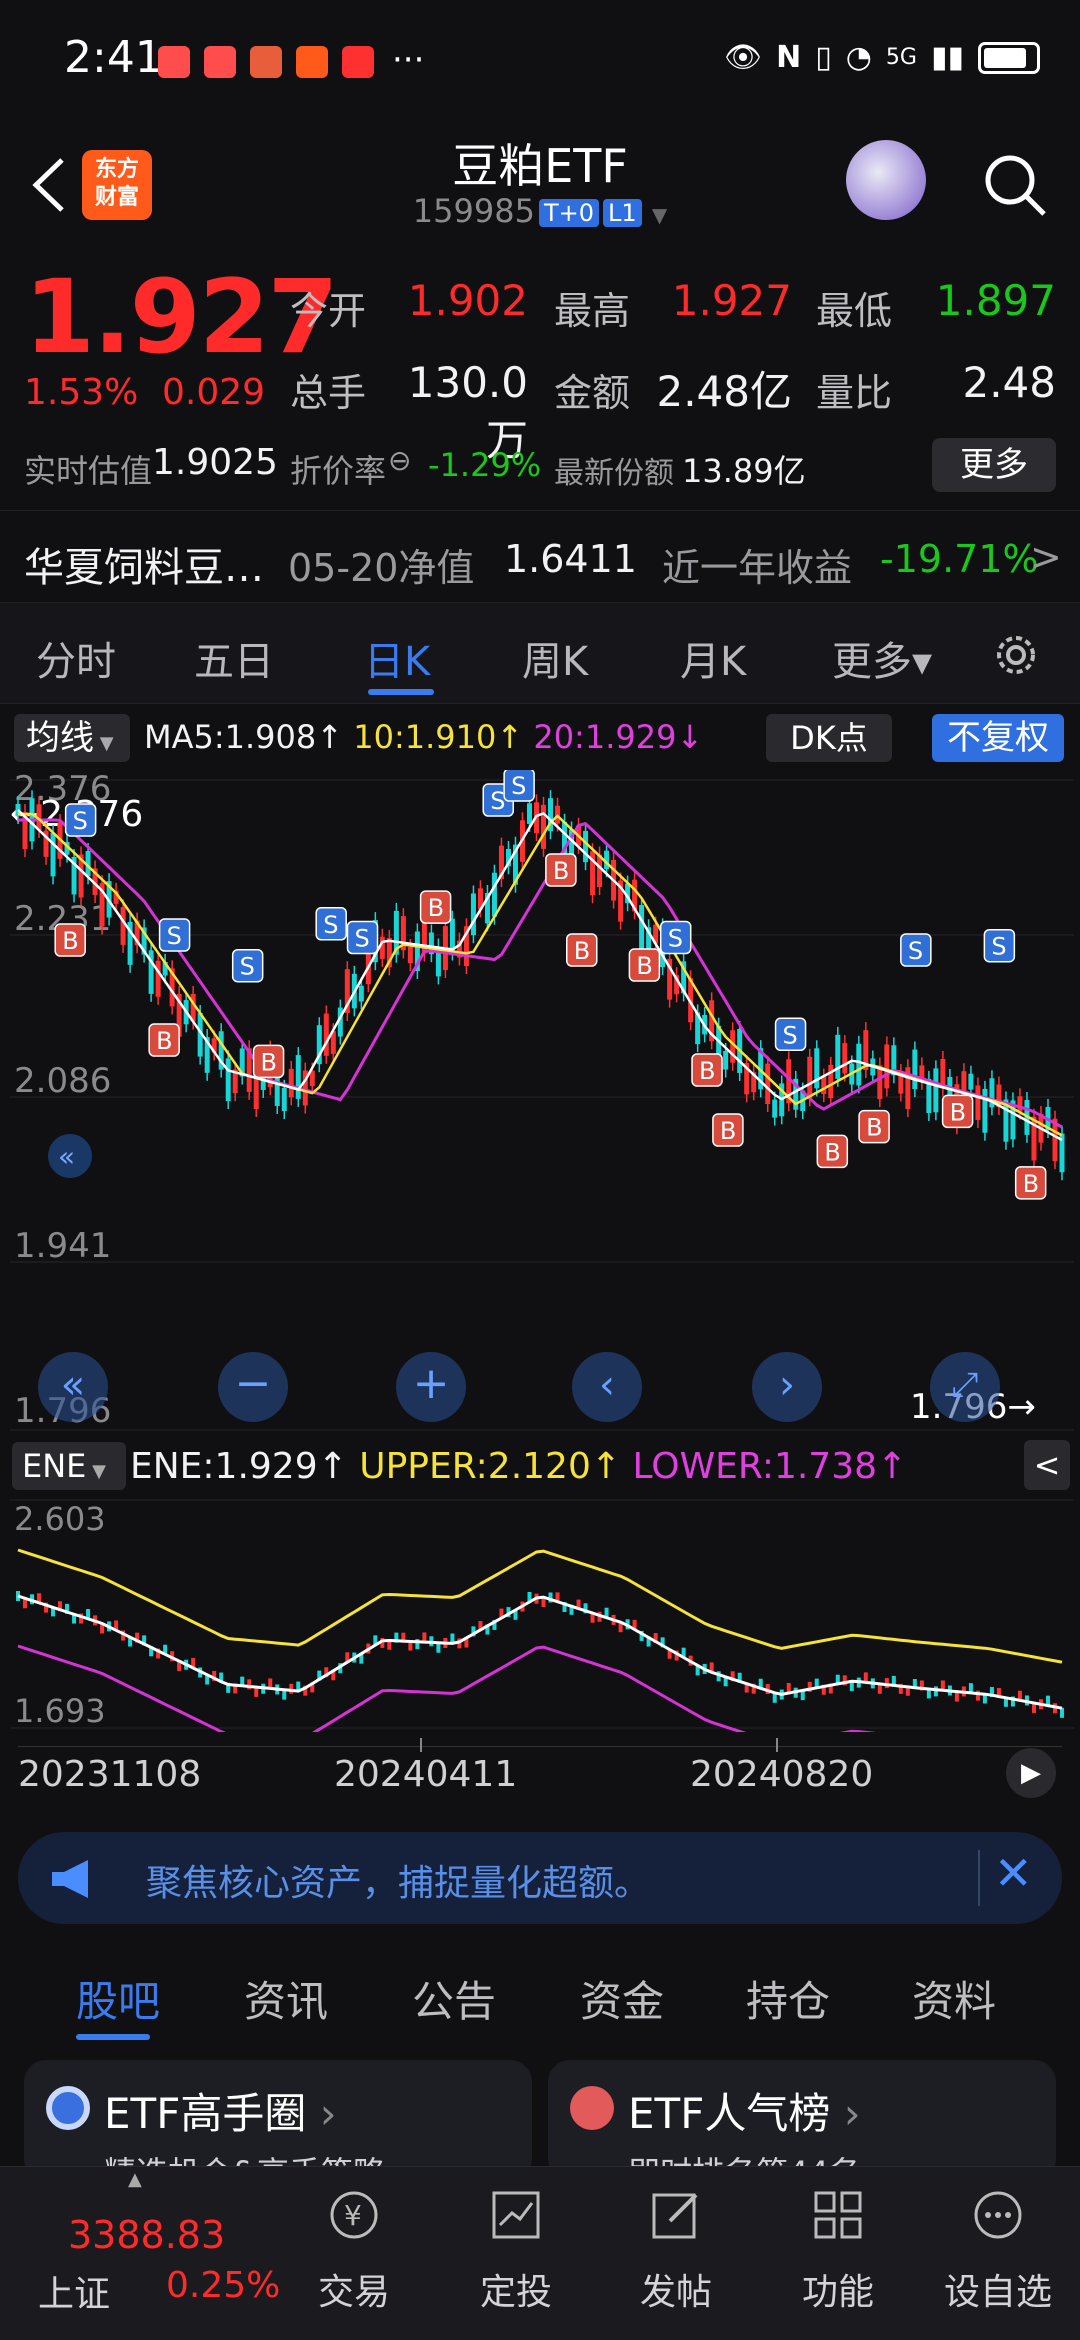  What do you see at coordinates (239, 1466) in the screenshot?
I see `ene-value: ENE:1.929↑` at bounding box center [239, 1466].